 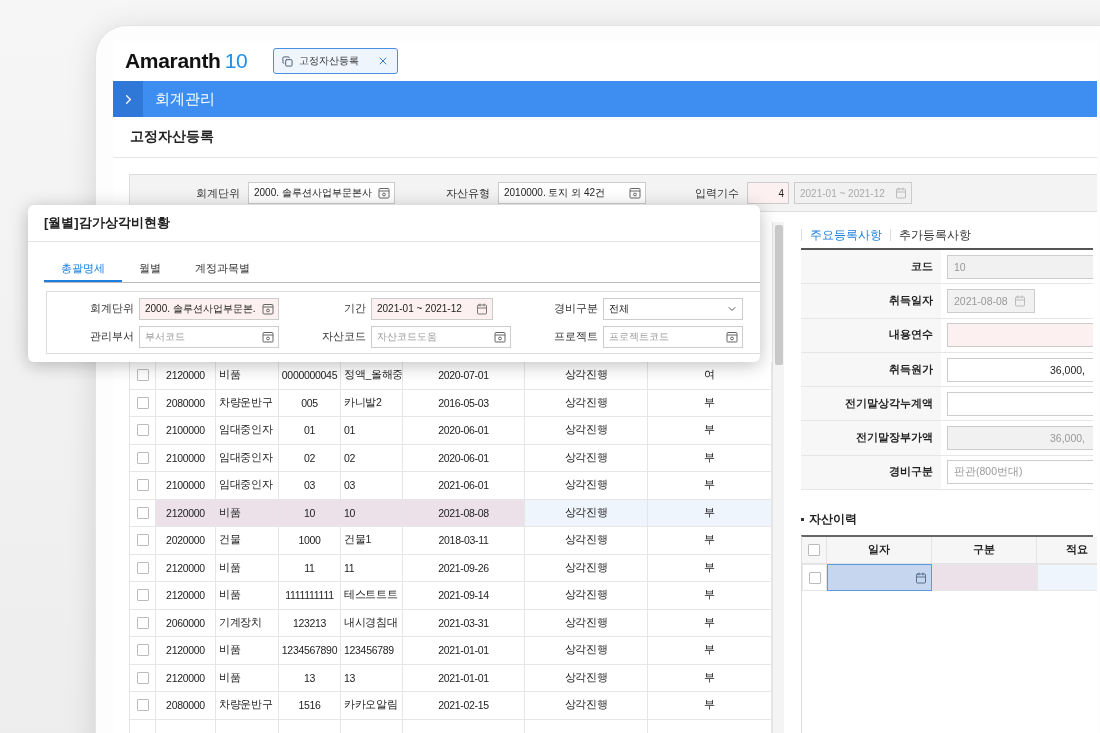 What do you see at coordinates (464, 403) in the screenshot?
I see `table-cell: 2016-05-03` at bounding box center [464, 403].